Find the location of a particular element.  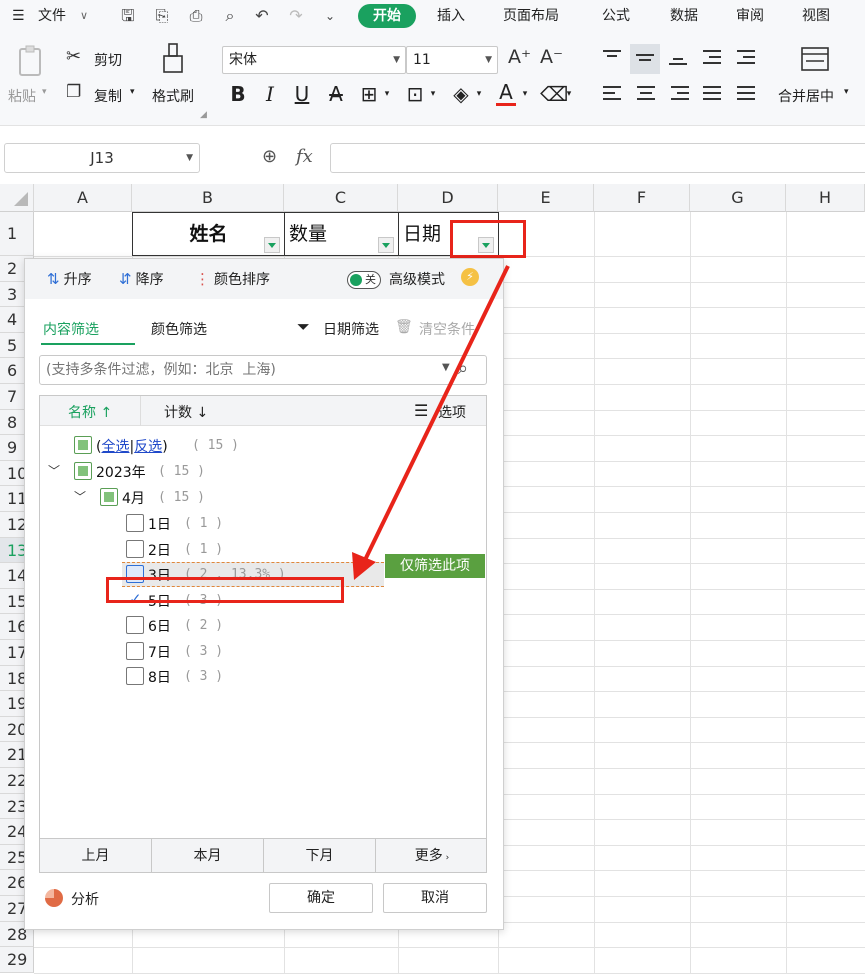

print-preview-icon: ⌕ is located at coordinates (230, 16).